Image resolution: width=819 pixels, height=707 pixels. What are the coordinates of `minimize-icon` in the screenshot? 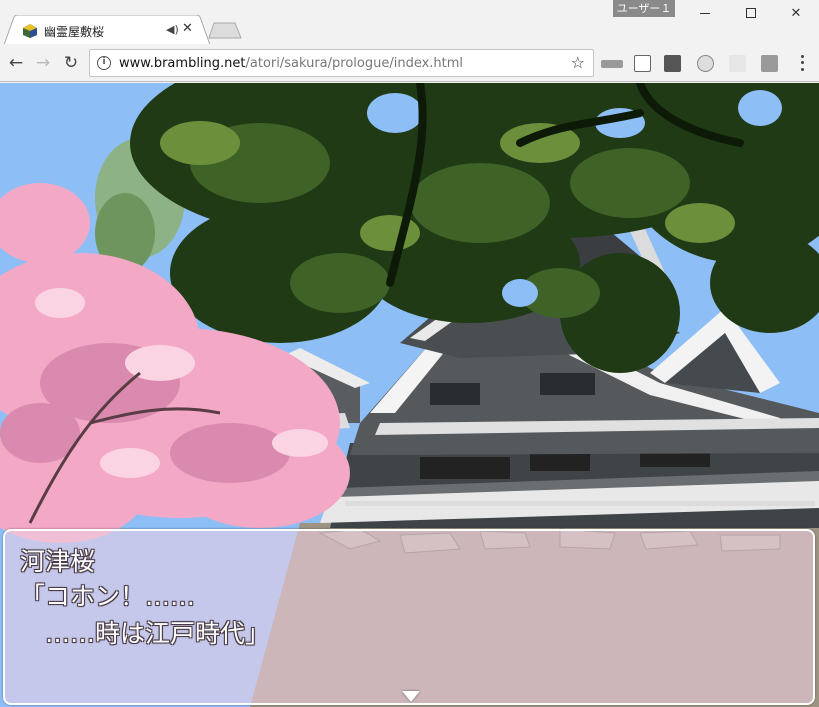 It's located at (705, 13).